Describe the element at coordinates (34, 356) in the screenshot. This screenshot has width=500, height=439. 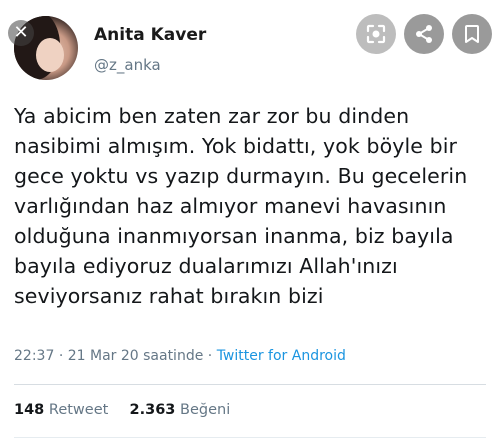
I see `tweet-time: 22:37` at that location.